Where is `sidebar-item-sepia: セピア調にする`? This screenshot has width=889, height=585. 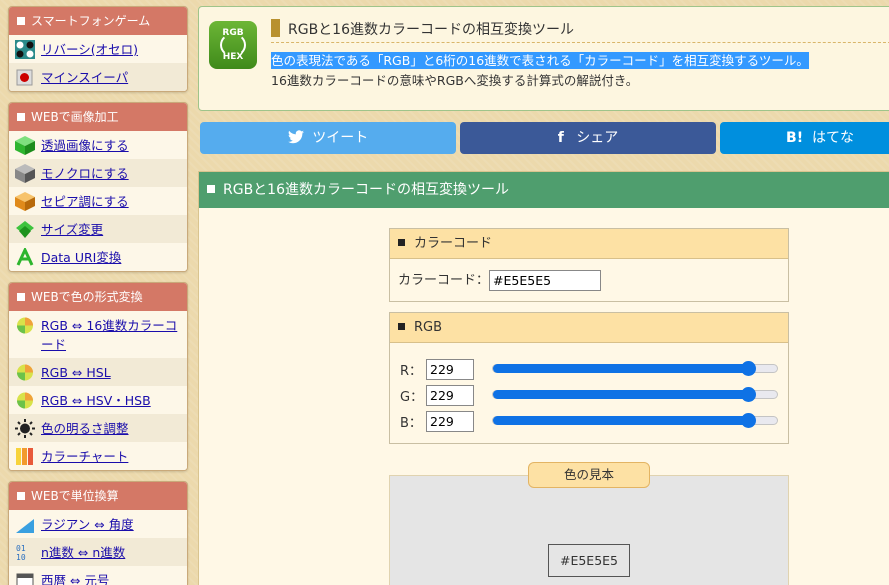
sidebar-item-sepia: セピア調にする is located at coordinates (98, 201).